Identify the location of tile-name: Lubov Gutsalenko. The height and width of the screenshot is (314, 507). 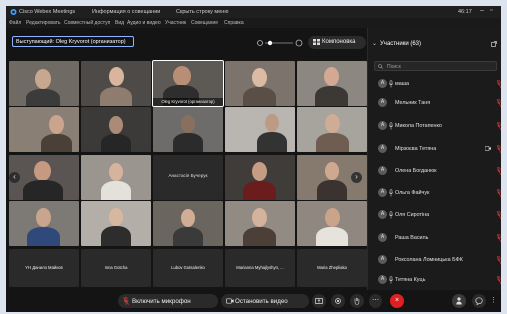
(188, 267).